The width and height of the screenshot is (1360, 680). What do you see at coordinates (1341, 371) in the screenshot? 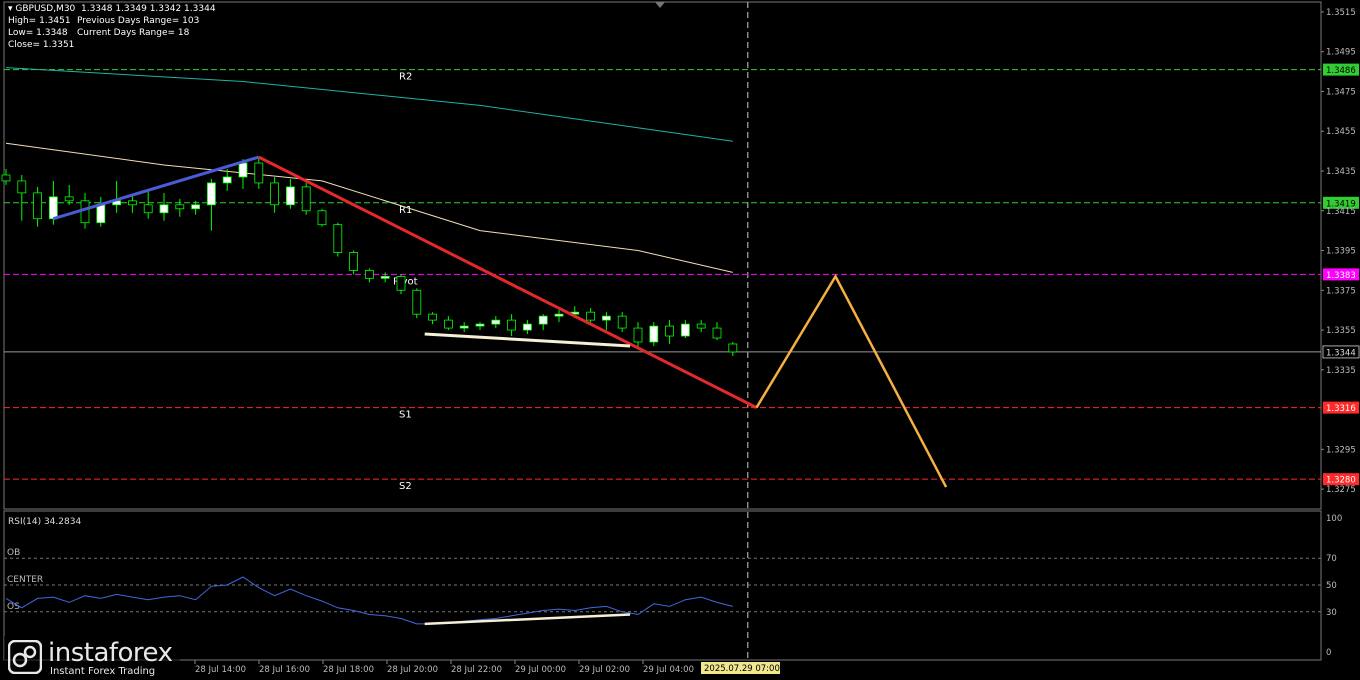
I see `price-tick-label: 1.3335` at bounding box center [1341, 371].